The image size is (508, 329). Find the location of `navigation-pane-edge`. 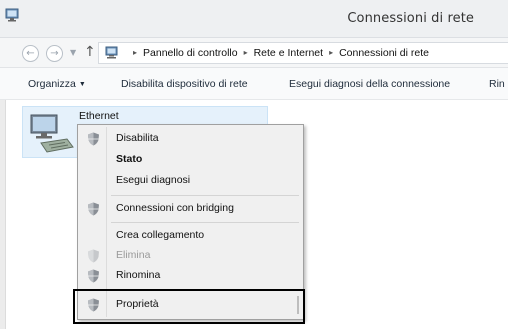

navigation-pane-edge is located at coordinates (3, 214).